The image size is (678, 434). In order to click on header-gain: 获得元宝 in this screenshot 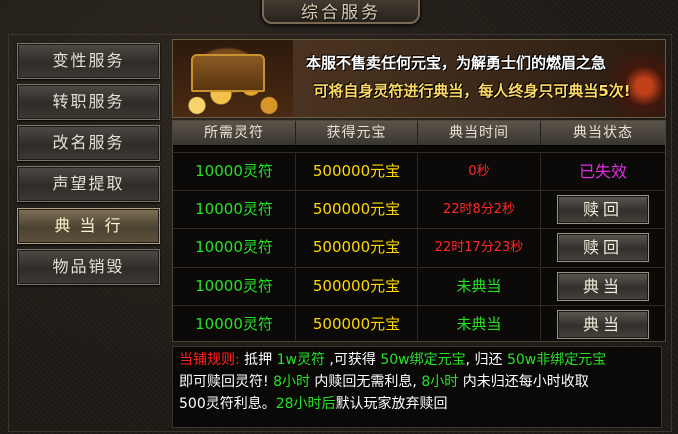, I will do `click(357, 133)`.